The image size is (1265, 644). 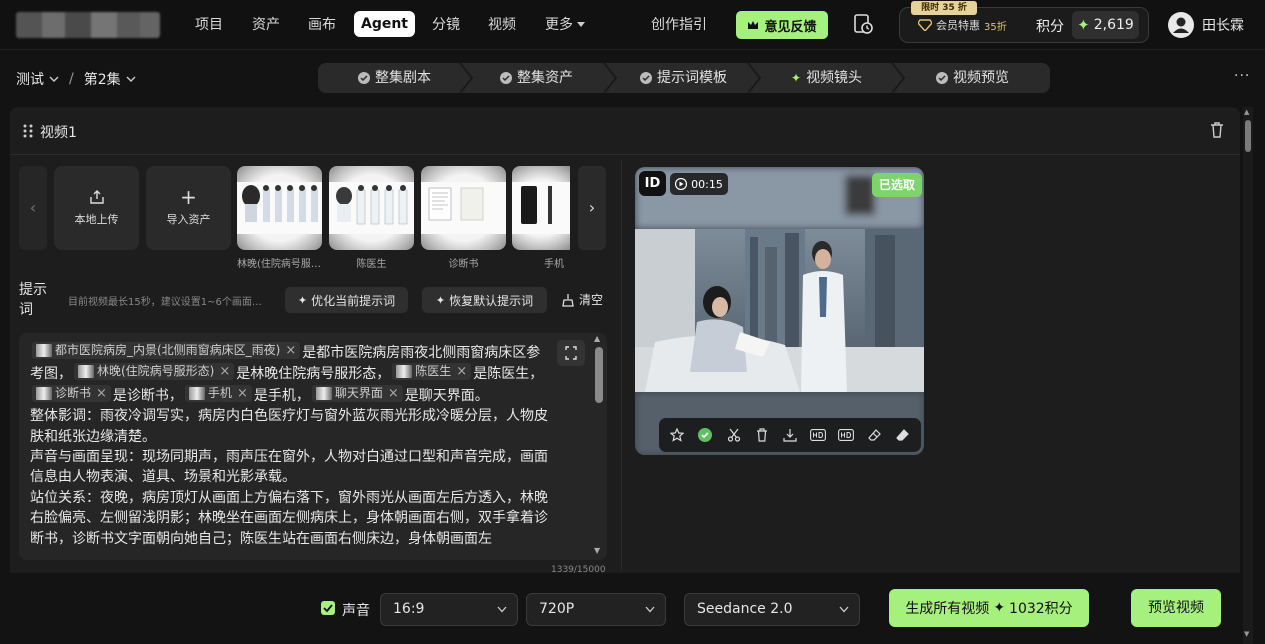 What do you see at coordinates (346, 300) in the screenshot?
I see `optimize-prompt-button: ✦ 优化当前提示词` at bounding box center [346, 300].